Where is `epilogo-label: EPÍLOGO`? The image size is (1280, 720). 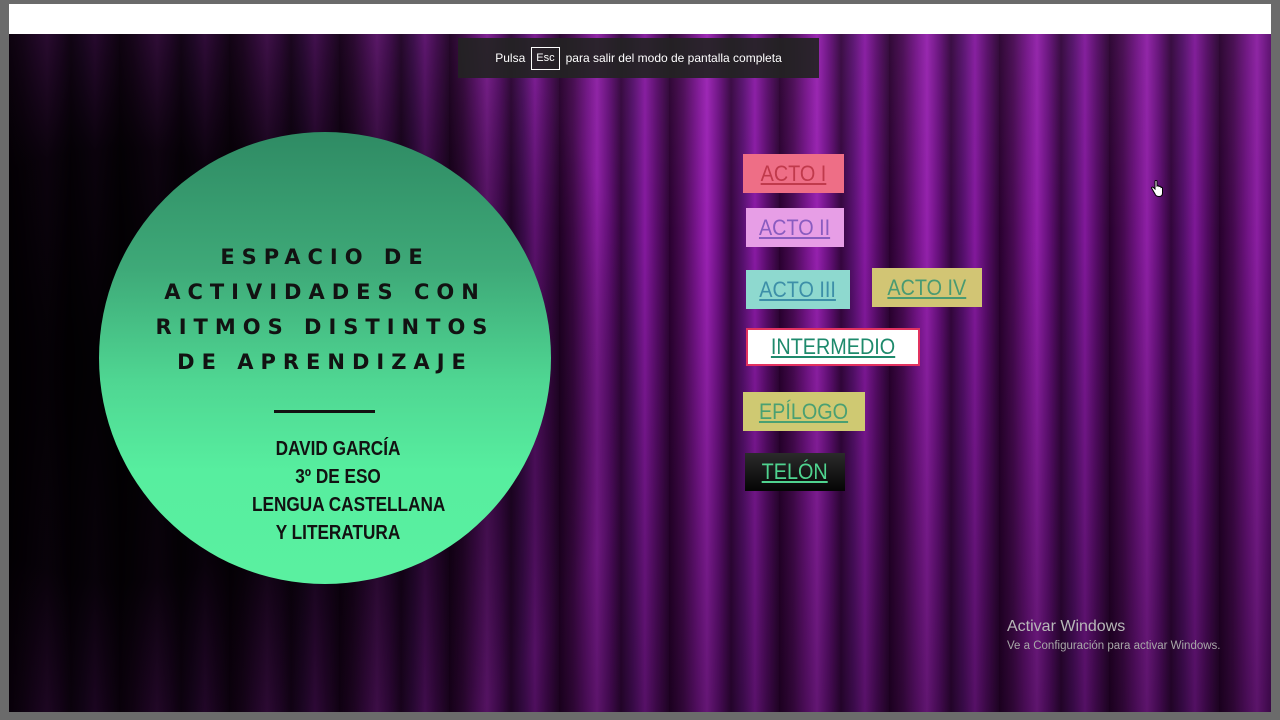
epilogo-label: EPÍLOGO is located at coordinates (804, 411).